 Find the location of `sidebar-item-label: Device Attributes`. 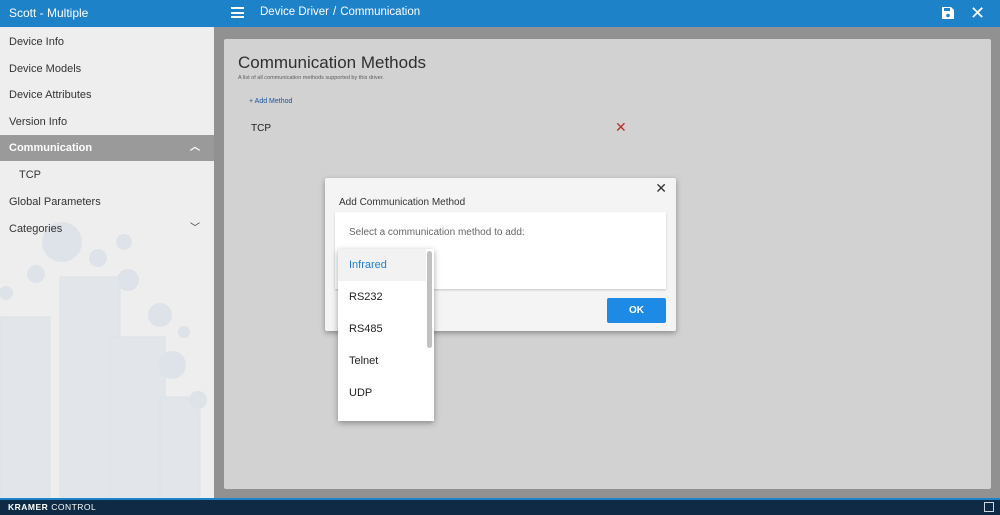

sidebar-item-label: Device Attributes is located at coordinates (50, 95).